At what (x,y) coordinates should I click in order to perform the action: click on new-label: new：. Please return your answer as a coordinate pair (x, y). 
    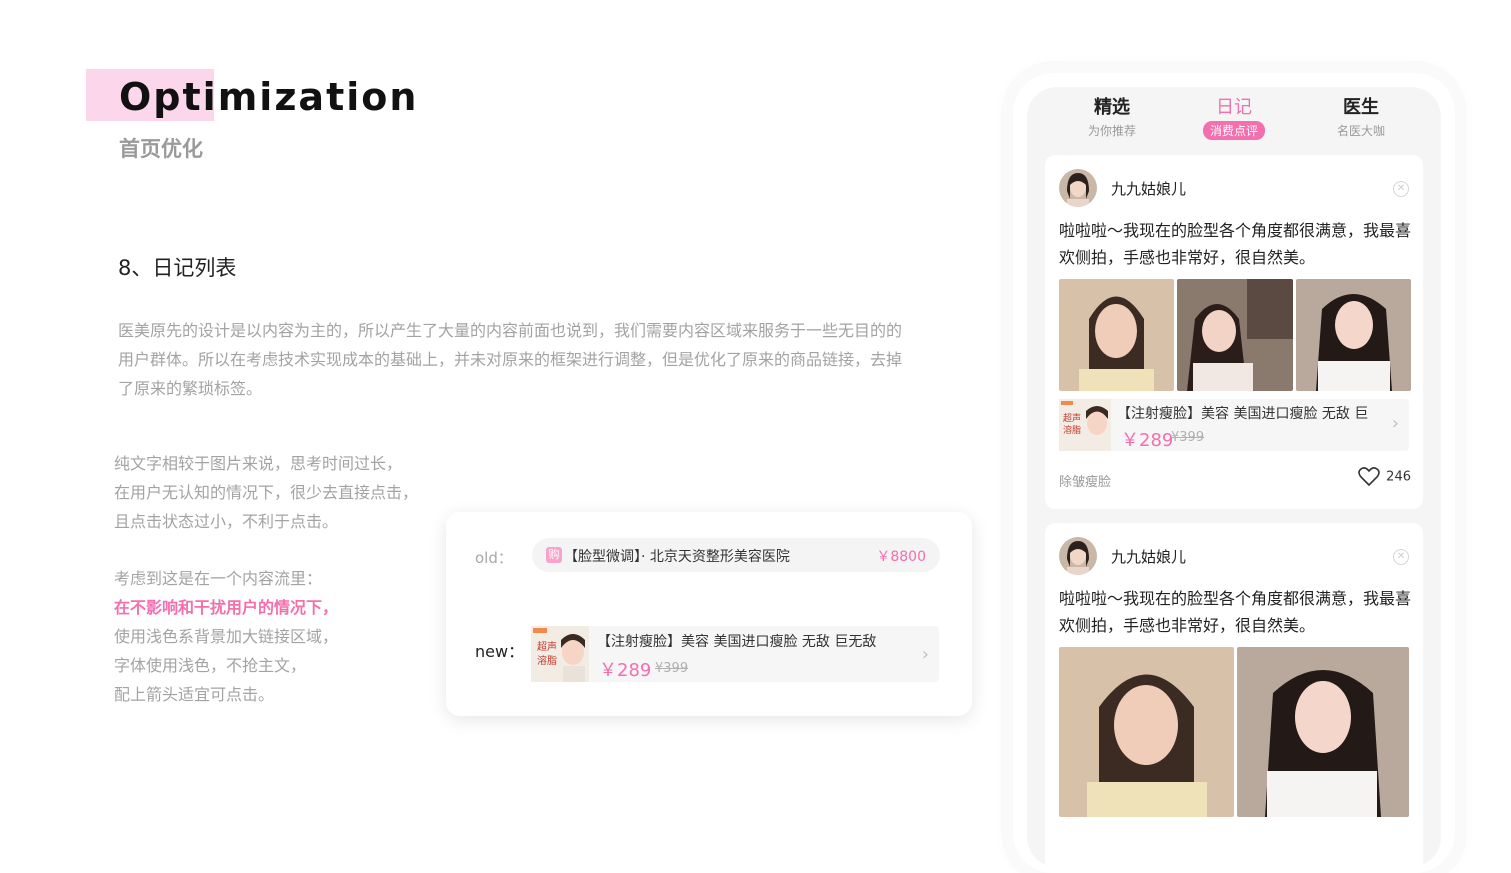
    Looking at the image, I should click on (500, 651).